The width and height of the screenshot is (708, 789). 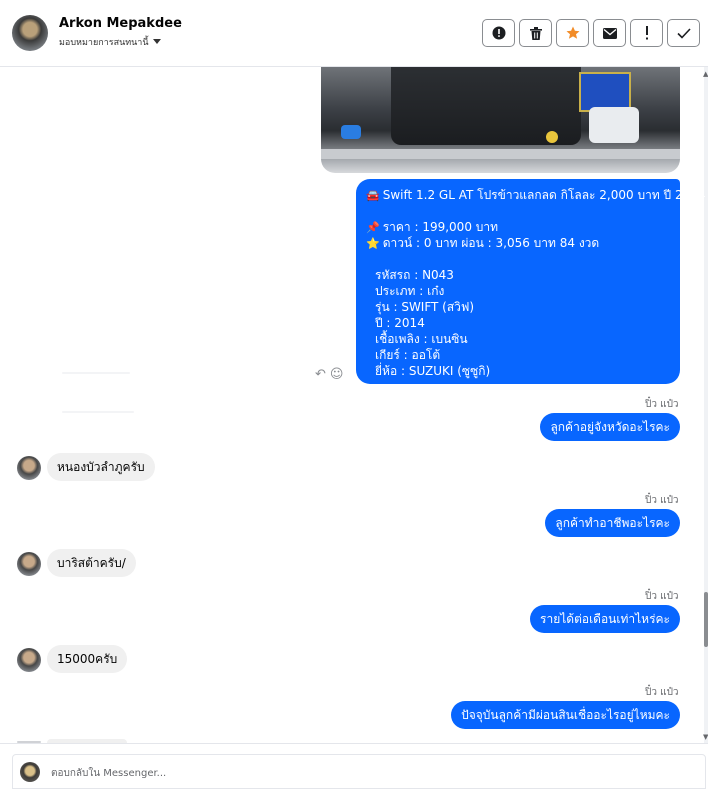 What do you see at coordinates (410, 291) in the screenshot?
I see `listing-type: ประเภท : เก๋ง` at bounding box center [410, 291].